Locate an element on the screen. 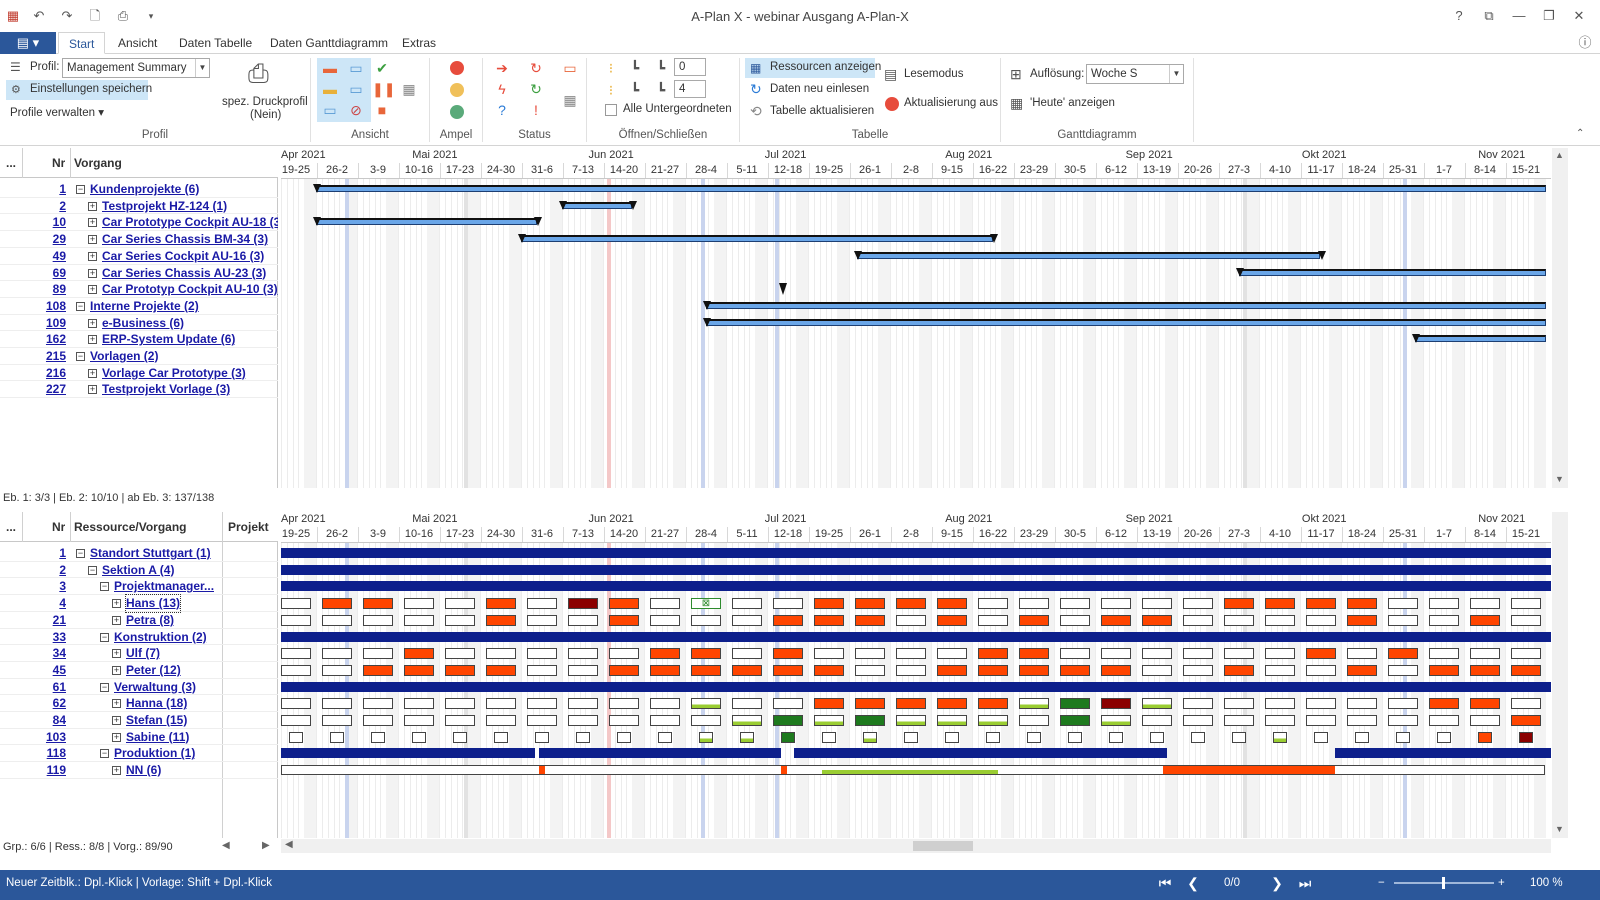 Image resolution: width=1600 pixels, height=900 pixels. row-number: 162 is located at coordinates (53, 339).